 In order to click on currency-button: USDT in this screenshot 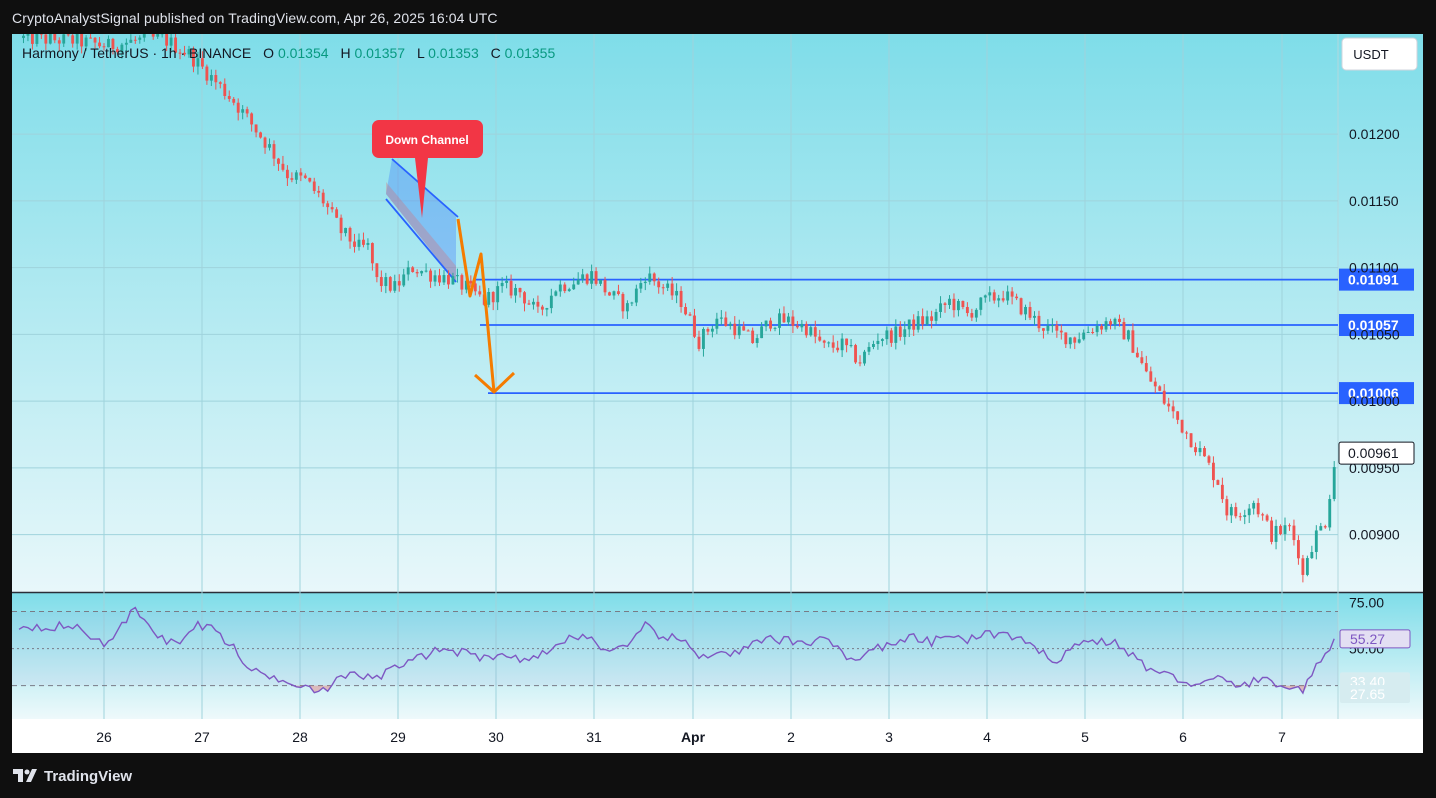, I will do `click(1379, 54)`.